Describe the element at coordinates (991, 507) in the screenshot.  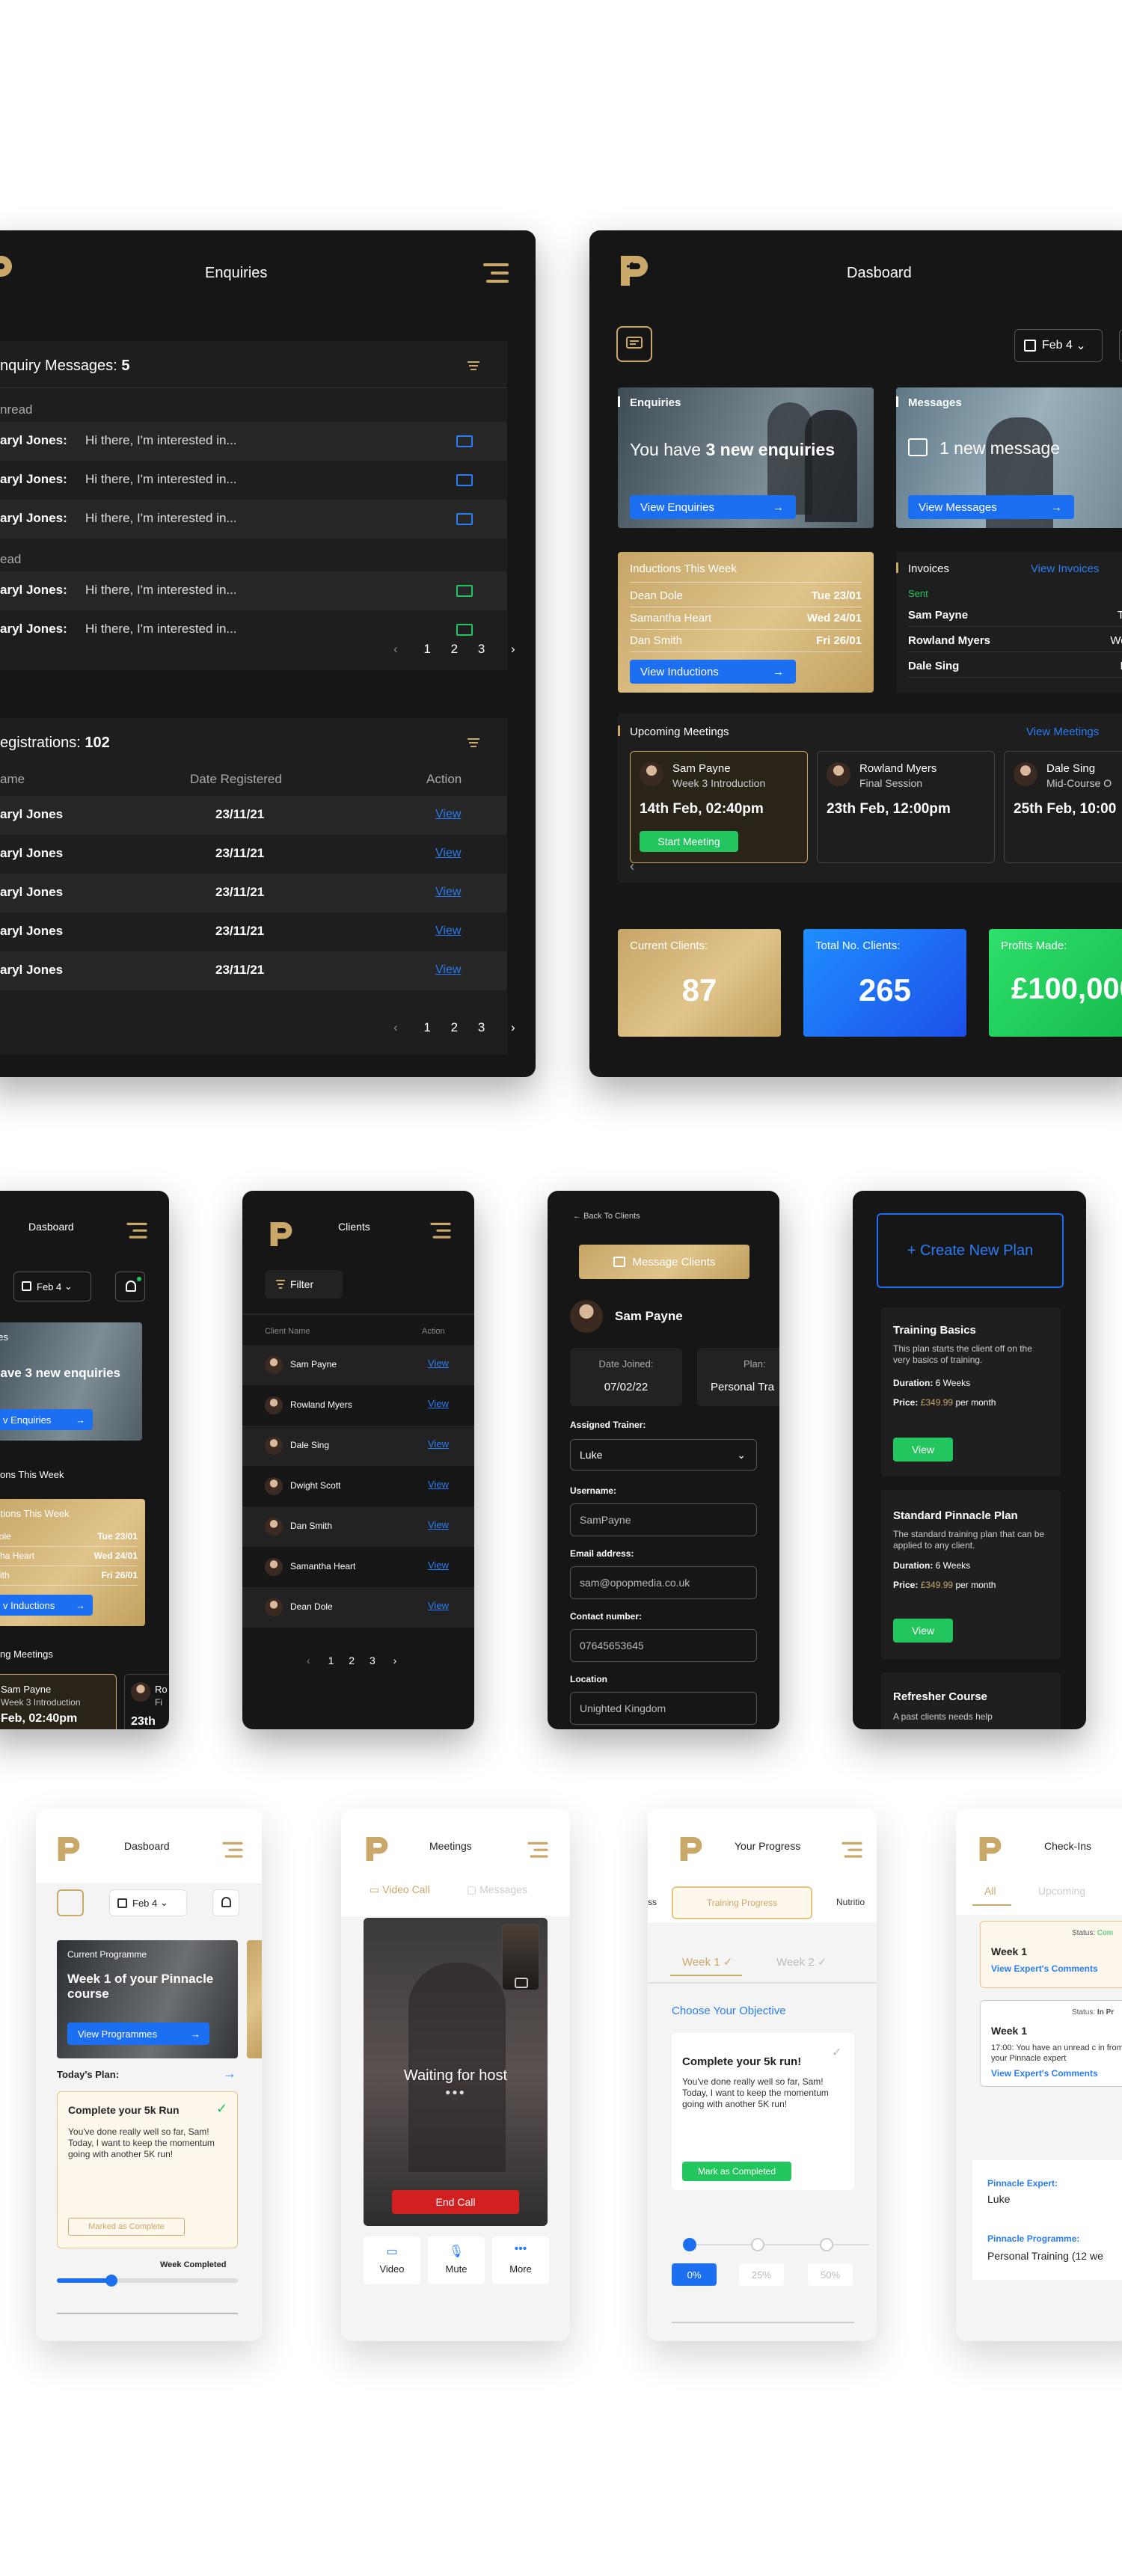
I see `view-messages-button: View Messages →` at that location.